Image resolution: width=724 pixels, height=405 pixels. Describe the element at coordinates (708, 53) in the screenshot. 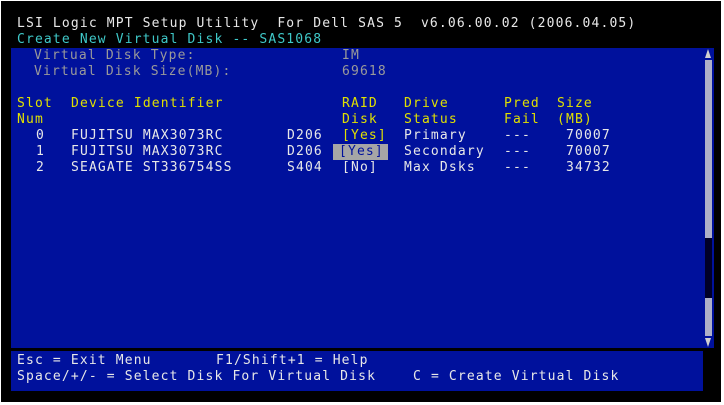

I see `scroll-up-arrow-icon` at that location.